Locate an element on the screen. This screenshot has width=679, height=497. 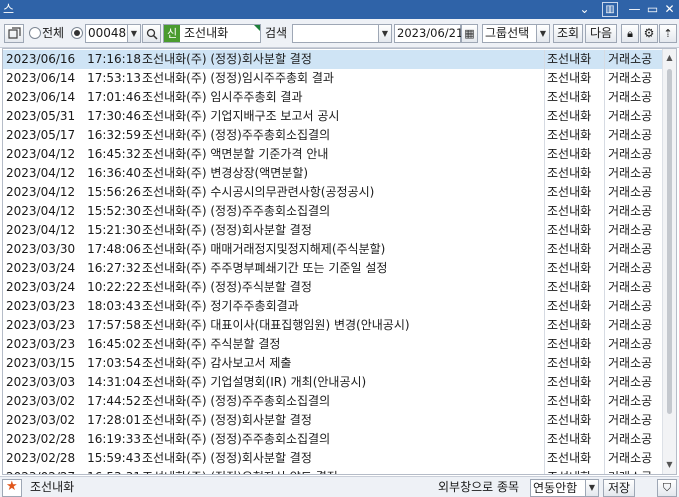
calendar-icon: ▦ is located at coordinates (469, 33).